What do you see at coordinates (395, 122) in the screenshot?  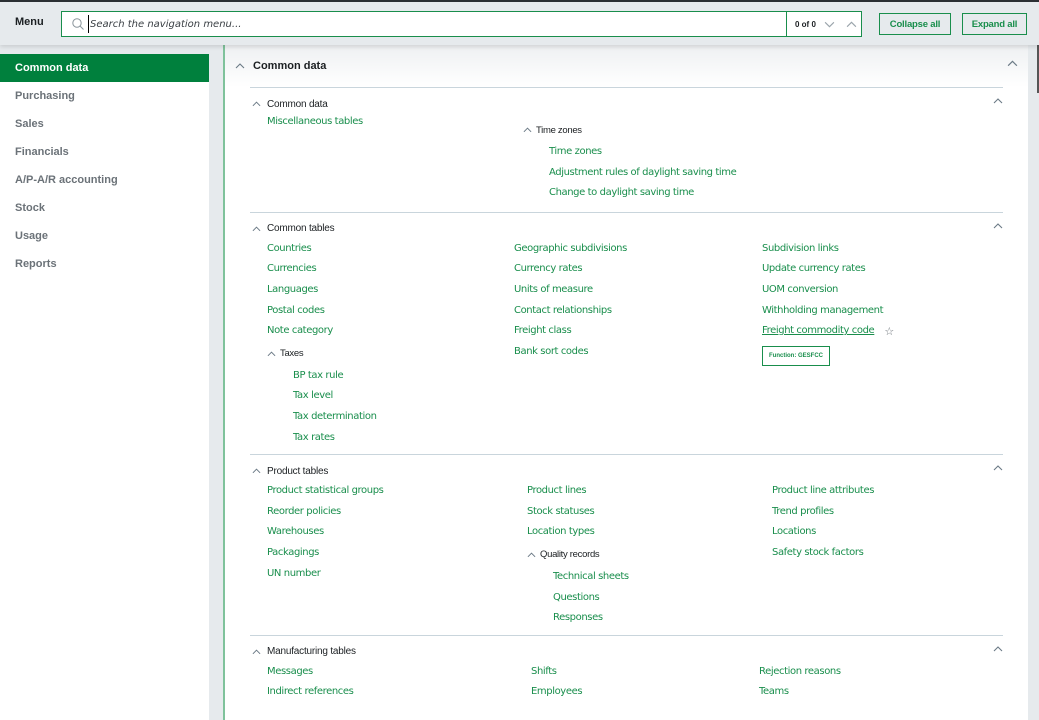 I see `link-miscellaneous-tables: Miscellaneous tables` at bounding box center [395, 122].